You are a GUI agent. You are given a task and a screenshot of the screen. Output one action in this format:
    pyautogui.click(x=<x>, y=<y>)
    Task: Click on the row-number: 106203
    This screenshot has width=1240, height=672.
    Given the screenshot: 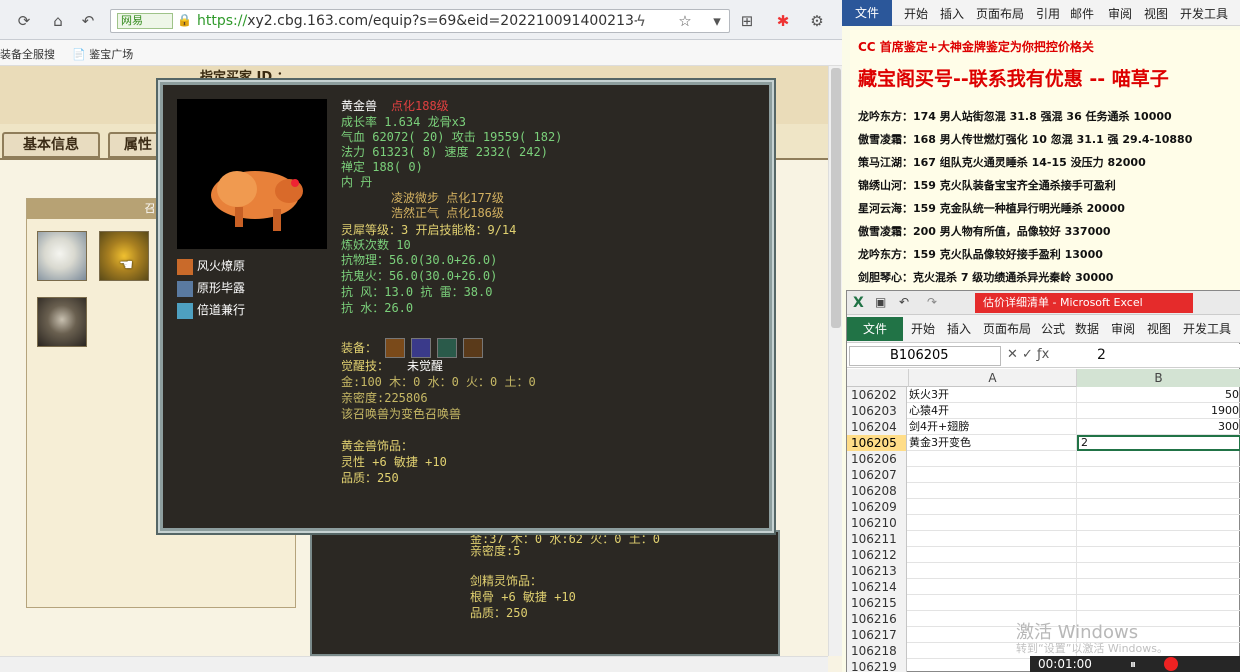 What is the action you would take?
    pyautogui.click(x=877, y=411)
    